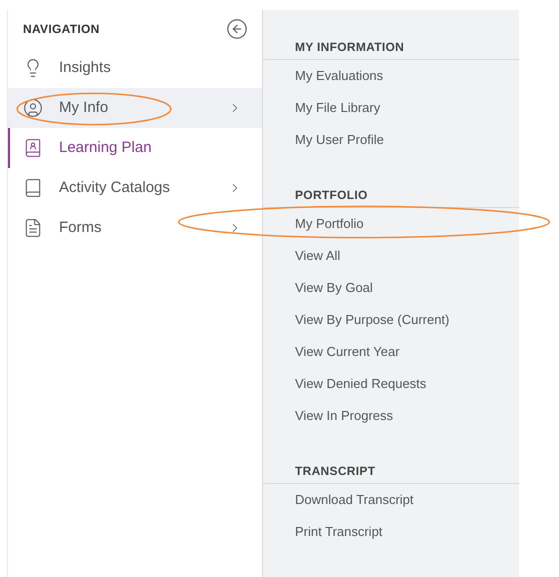  Describe the element at coordinates (33, 228) in the screenshot. I see `document-icon` at that location.